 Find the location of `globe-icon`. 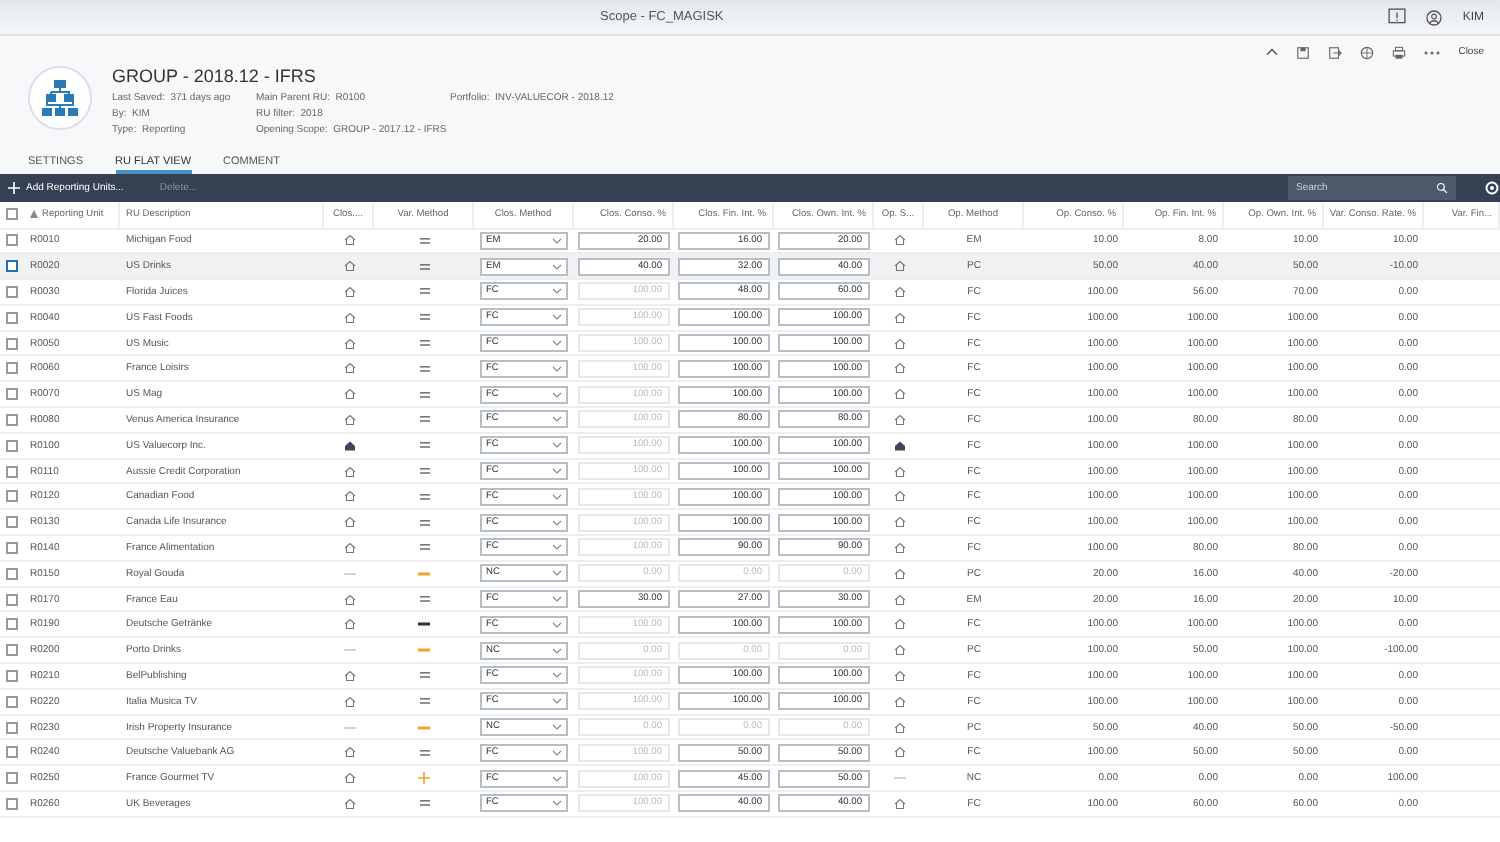

globe-icon is located at coordinates (1367, 52).